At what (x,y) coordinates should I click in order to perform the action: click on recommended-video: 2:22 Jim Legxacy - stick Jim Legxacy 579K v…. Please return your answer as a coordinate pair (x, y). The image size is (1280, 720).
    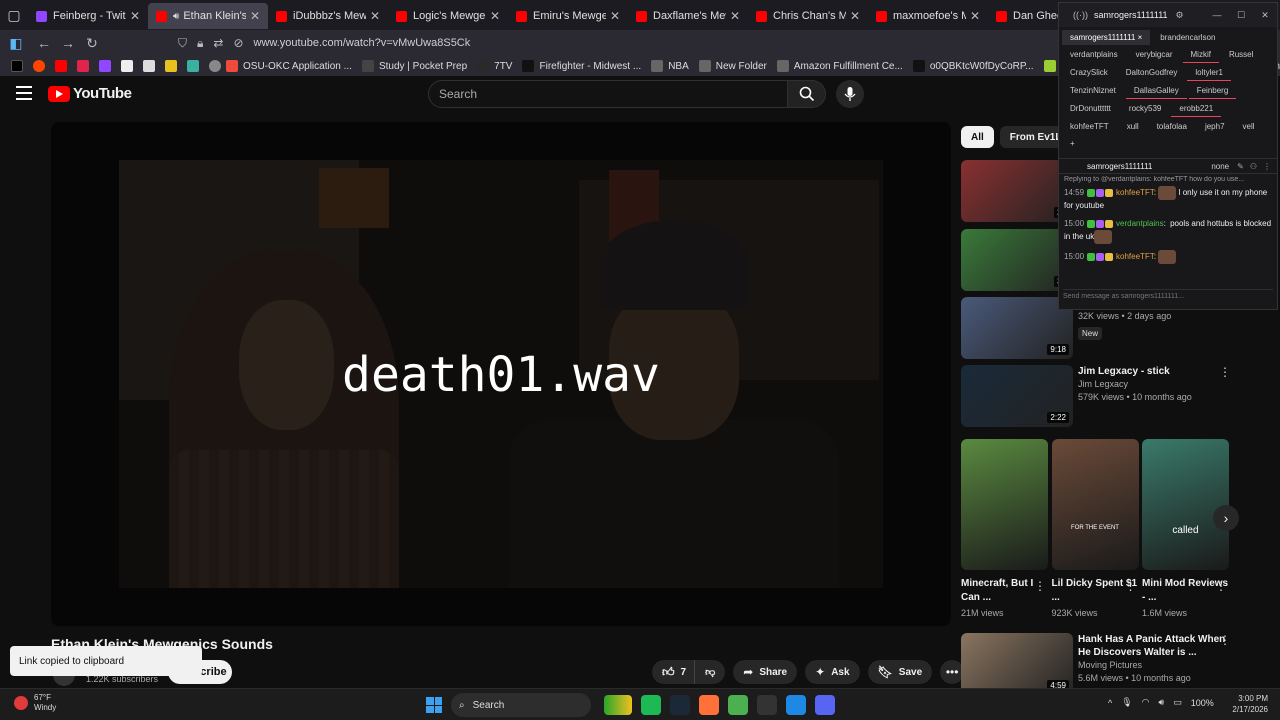
    Looking at the image, I should click on (1111, 396).